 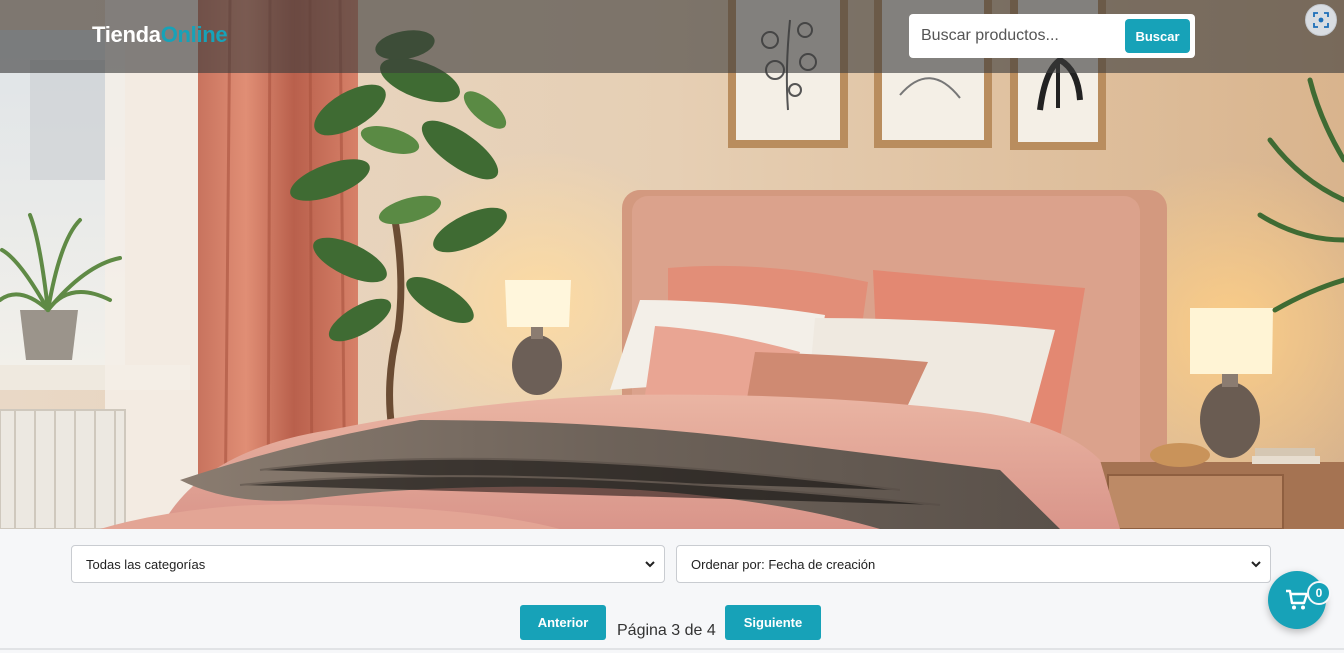 I want to click on sort-select-value: Ordenar por: Fecha de creación, so click(x=783, y=564).